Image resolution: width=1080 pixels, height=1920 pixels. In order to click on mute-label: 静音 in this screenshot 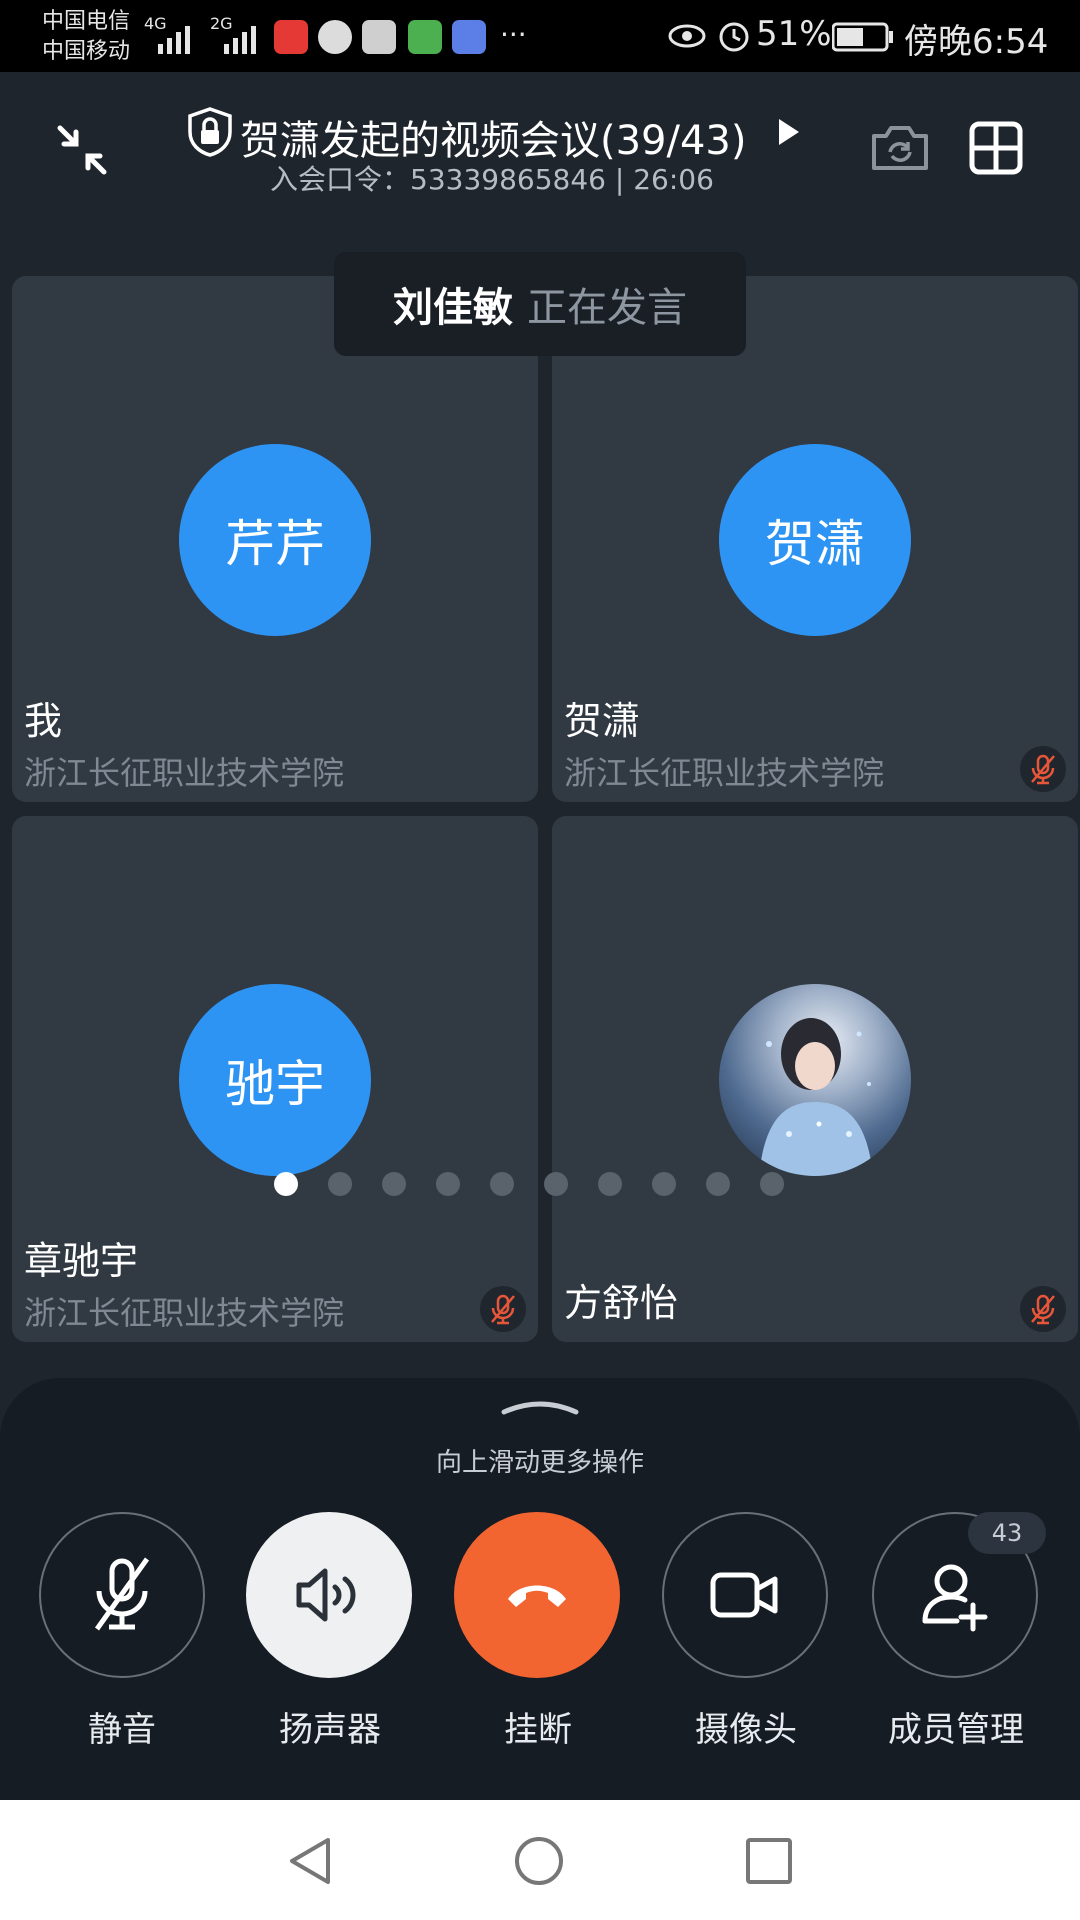, I will do `click(122, 1730)`.